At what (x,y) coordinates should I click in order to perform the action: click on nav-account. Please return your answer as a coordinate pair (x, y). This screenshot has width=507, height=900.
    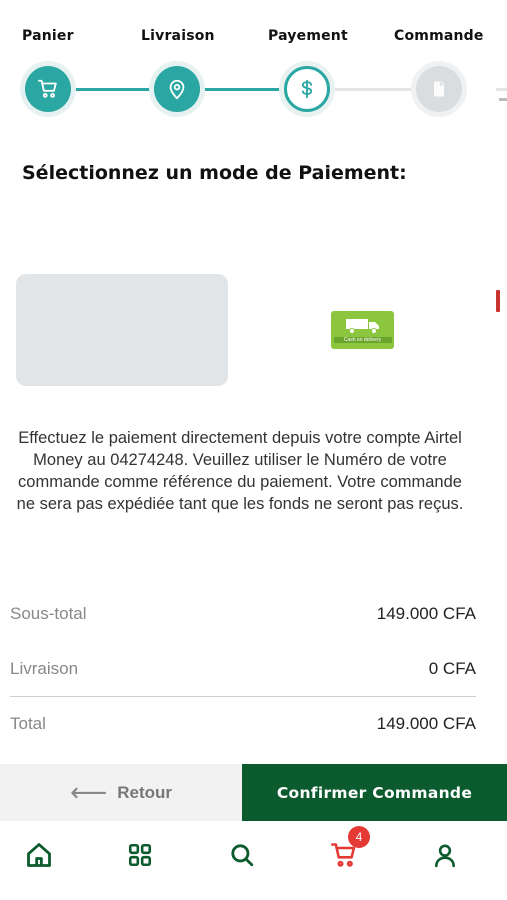
    Looking at the image, I should click on (445, 855).